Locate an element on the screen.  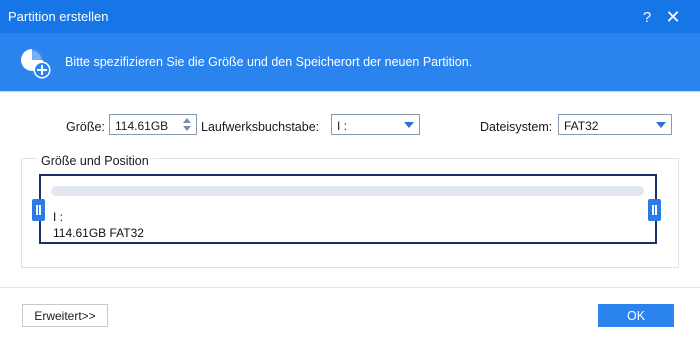
resize-handle-right is located at coordinates (654, 210).